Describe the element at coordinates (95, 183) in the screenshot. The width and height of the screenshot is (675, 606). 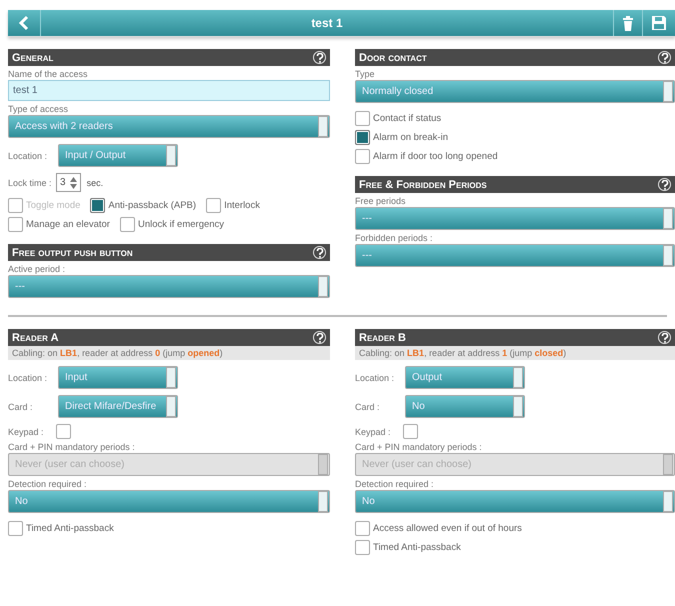
I see `unit-label: sec.` at that location.